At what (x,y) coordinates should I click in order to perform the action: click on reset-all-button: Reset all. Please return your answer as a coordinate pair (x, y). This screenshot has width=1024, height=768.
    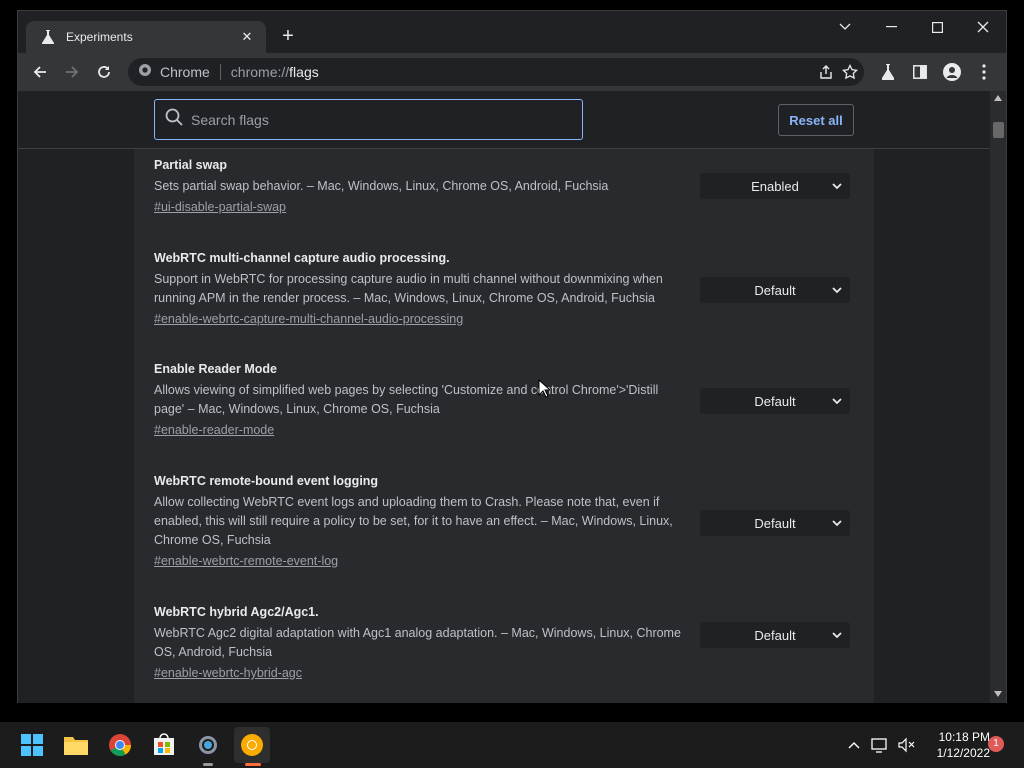
    Looking at the image, I should click on (816, 120).